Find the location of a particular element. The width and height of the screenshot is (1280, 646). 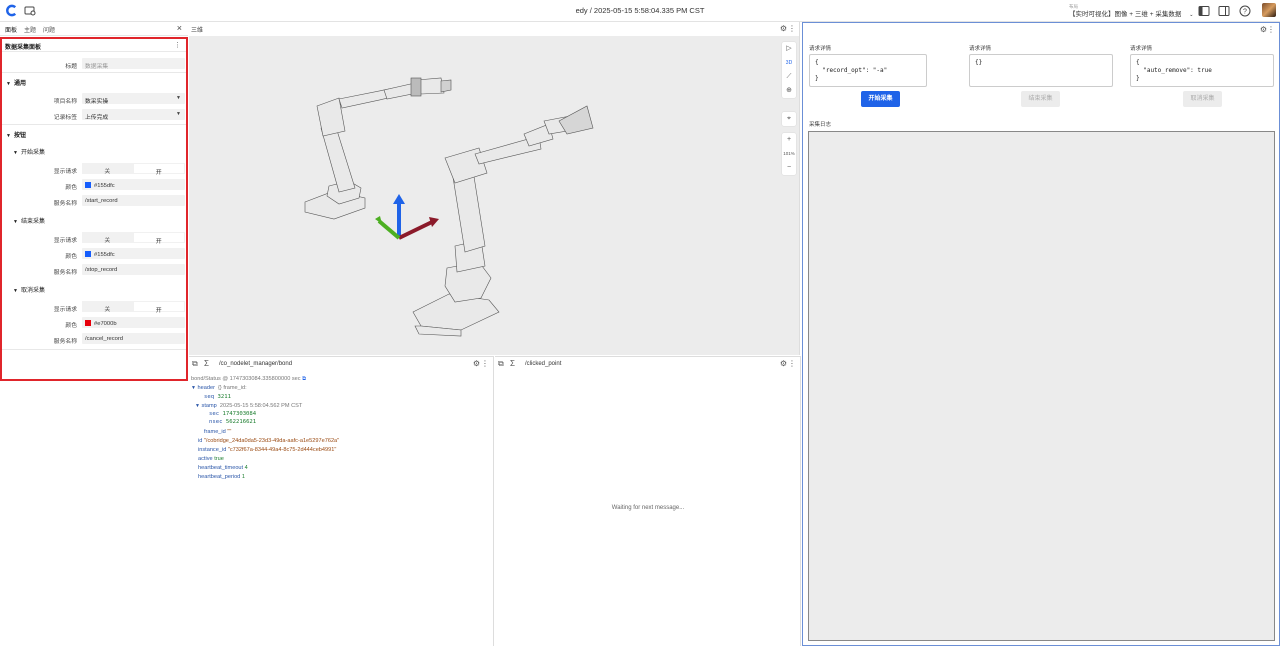

request-detail-label: 请求详情 is located at coordinates (820, 49).